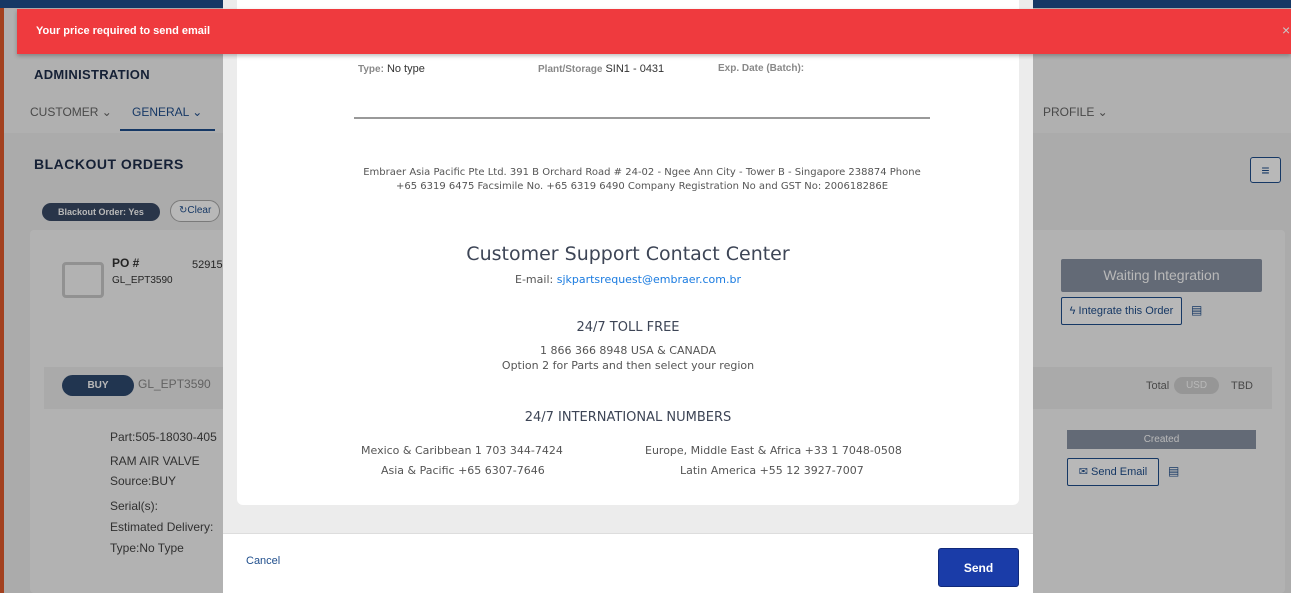 The image size is (1291, 593). What do you see at coordinates (628, 327) in the screenshot?
I see `toll-free-title: 24/7 TOLL FREE` at bounding box center [628, 327].